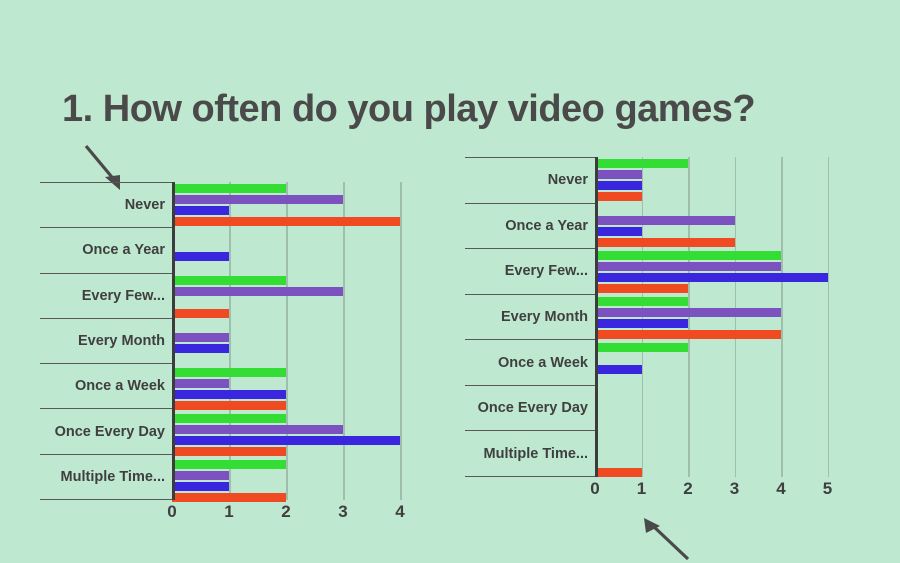  What do you see at coordinates (828, 317) in the screenshot?
I see `gridline` at bounding box center [828, 317].